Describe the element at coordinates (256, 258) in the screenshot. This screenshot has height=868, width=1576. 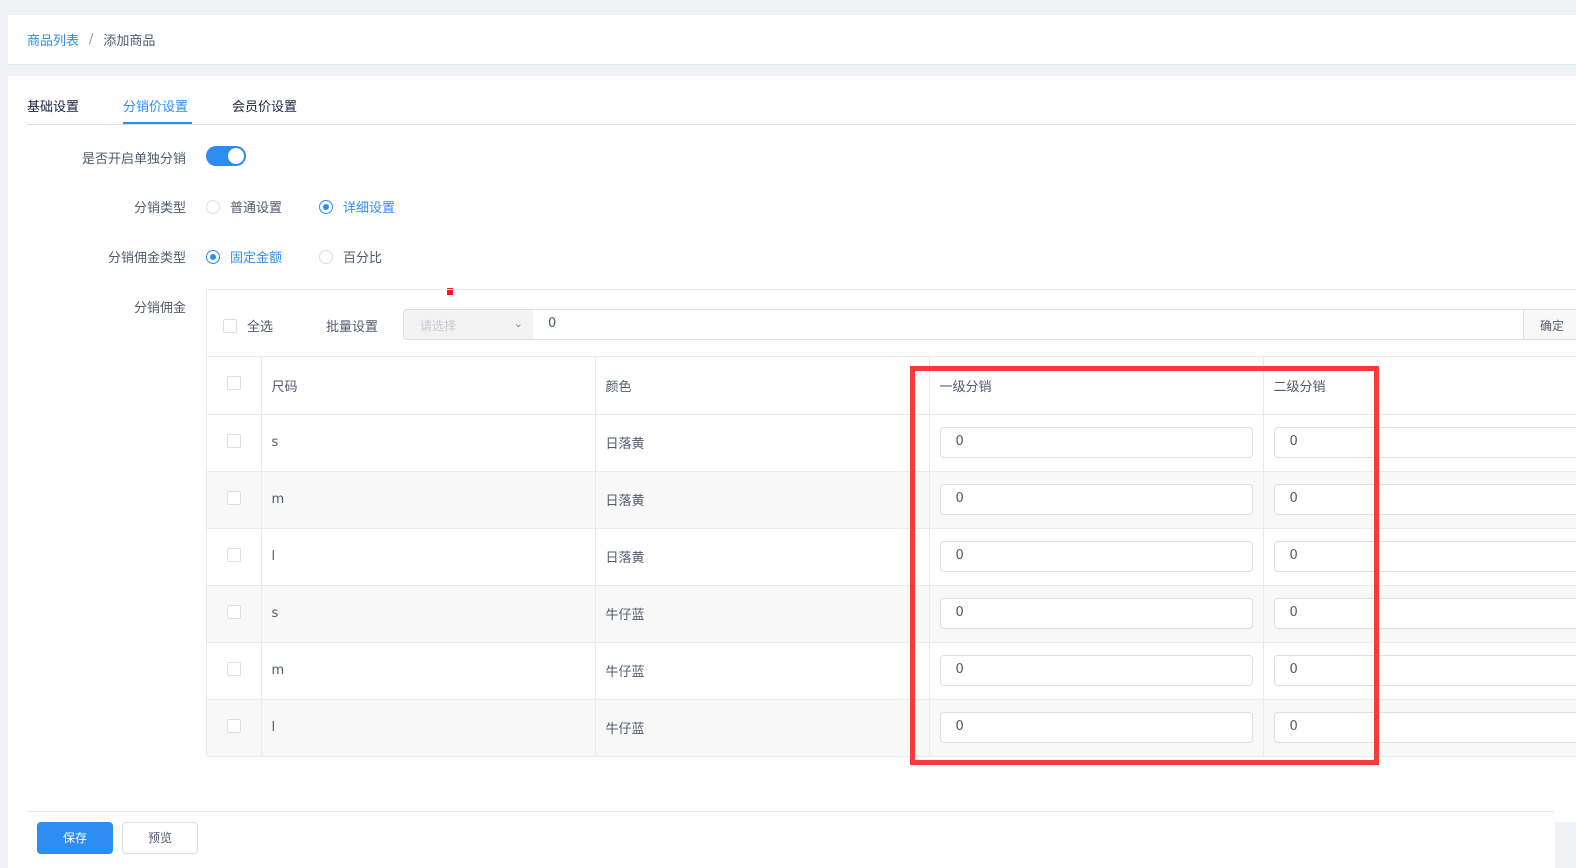
I see `radio-fixed-amount-label: 固定金额` at that location.